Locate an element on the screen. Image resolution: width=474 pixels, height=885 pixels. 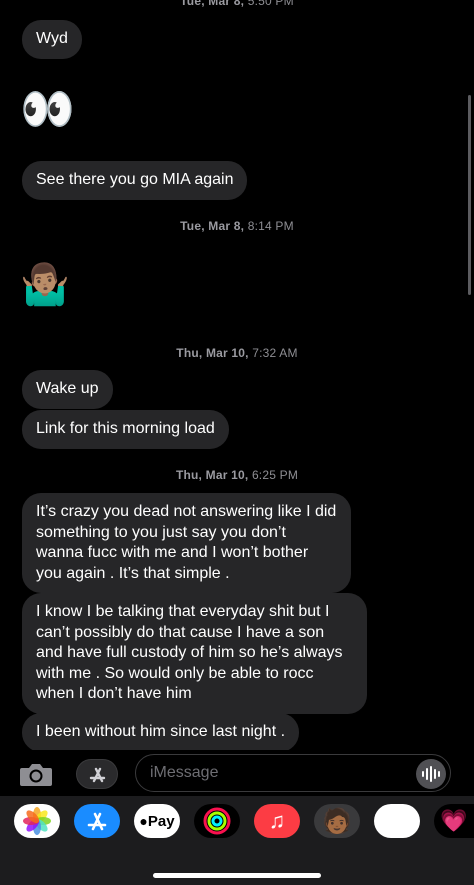
memoji-app-icon: 🧑🏾 is located at coordinates (337, 821).